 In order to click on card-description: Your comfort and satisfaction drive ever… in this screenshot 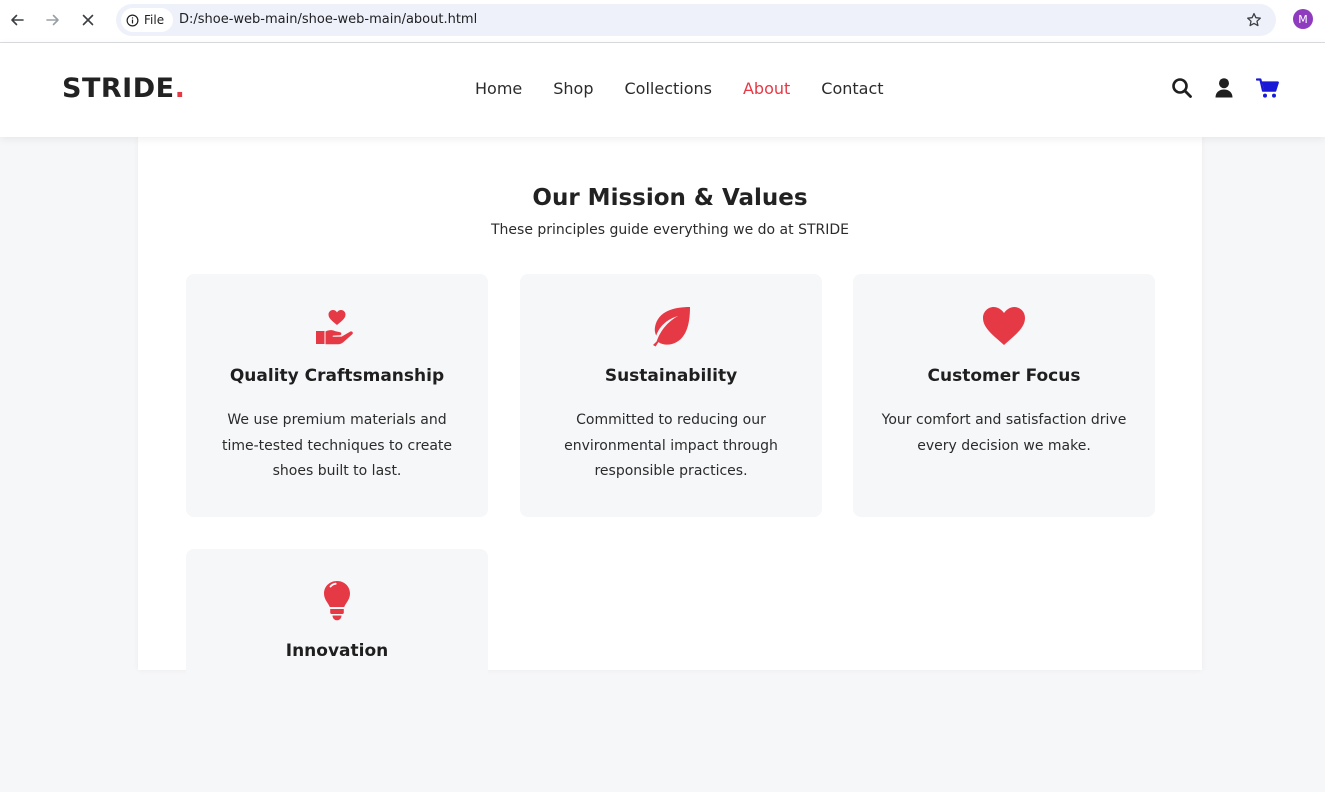, I will do `click(1004, 433)`.